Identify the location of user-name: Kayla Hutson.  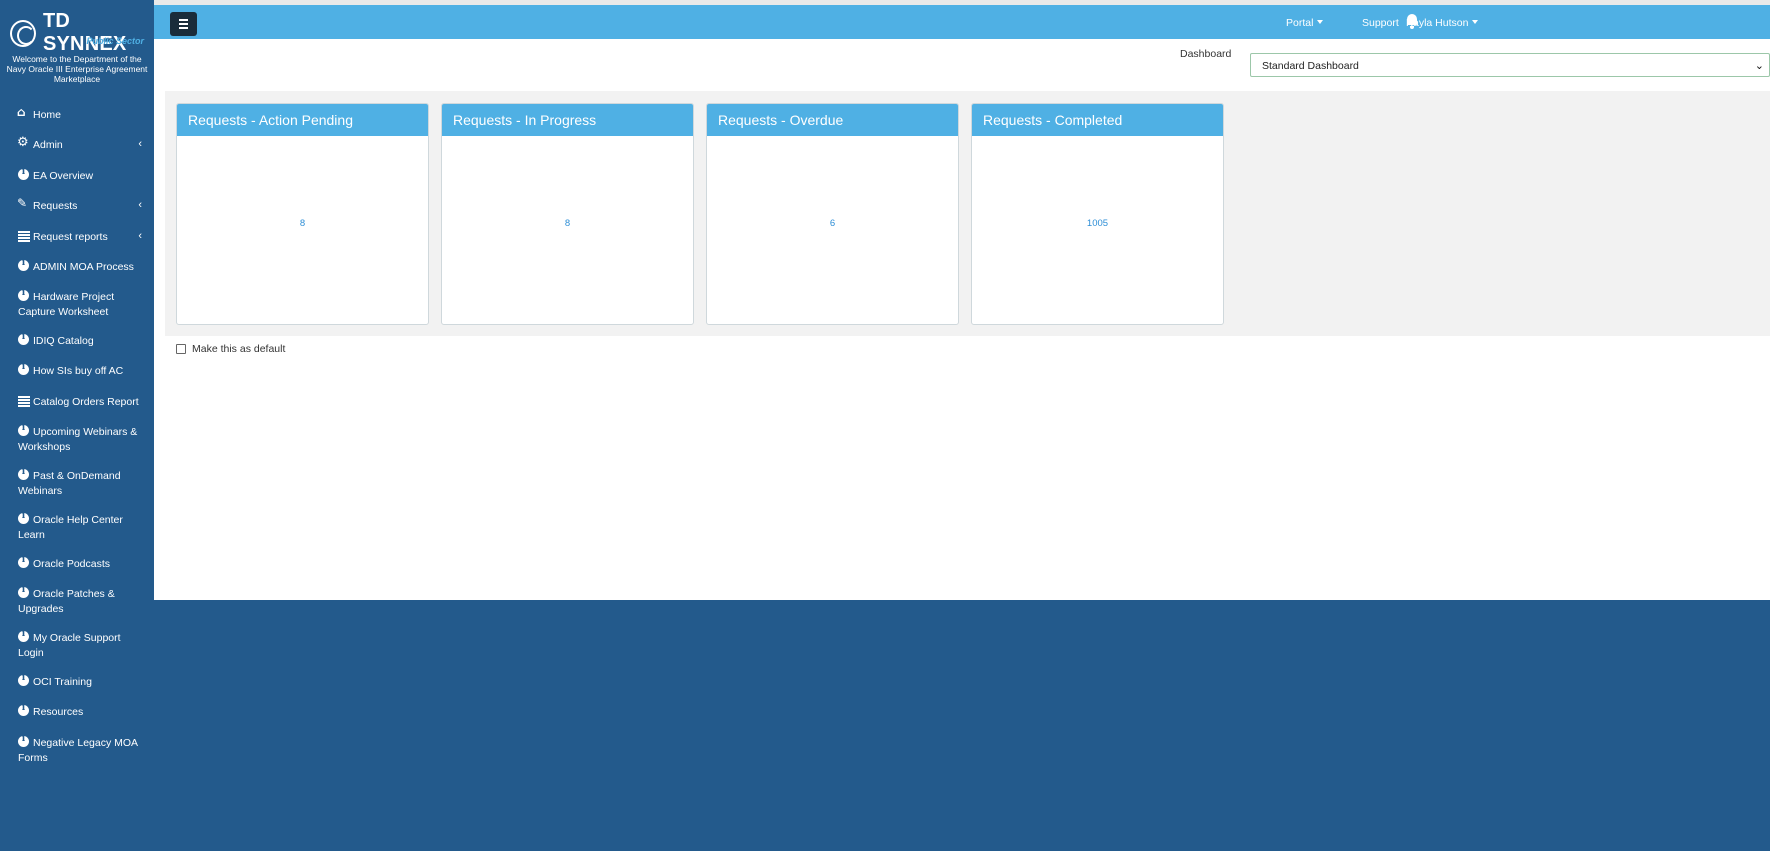
(1437, 23).